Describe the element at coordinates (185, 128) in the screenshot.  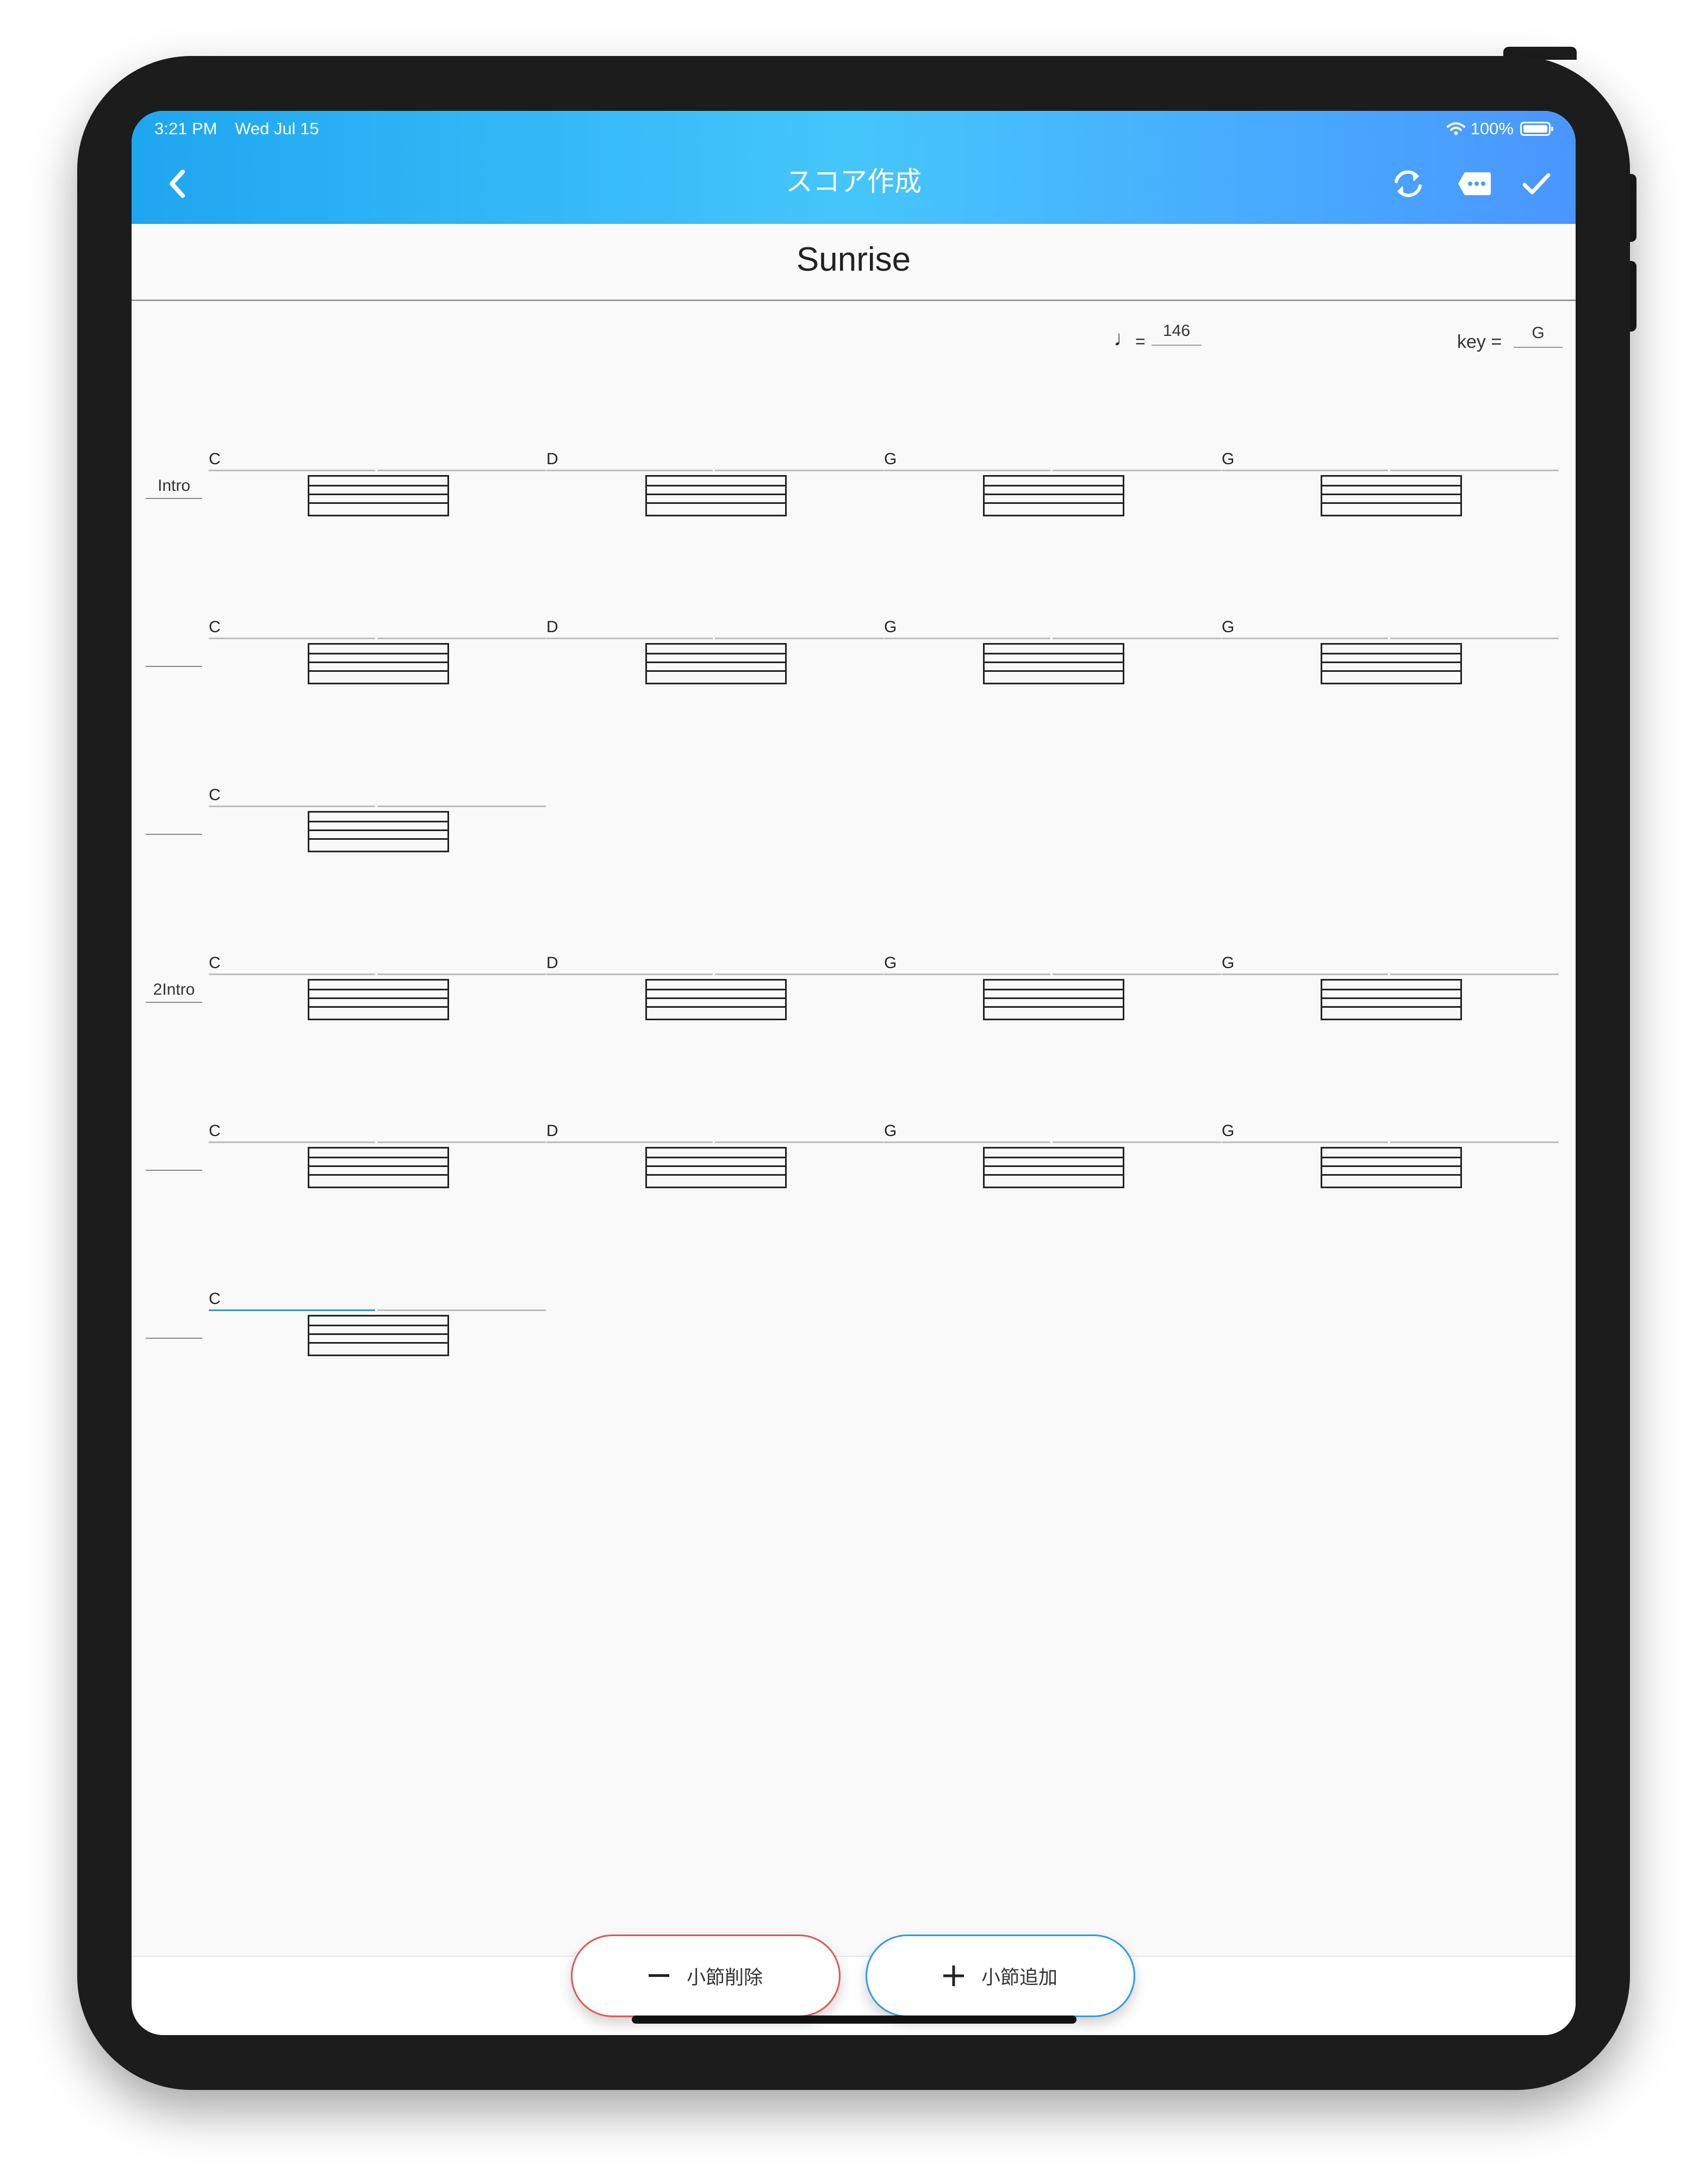
I see `status-time: 3:21 PM` at that location.